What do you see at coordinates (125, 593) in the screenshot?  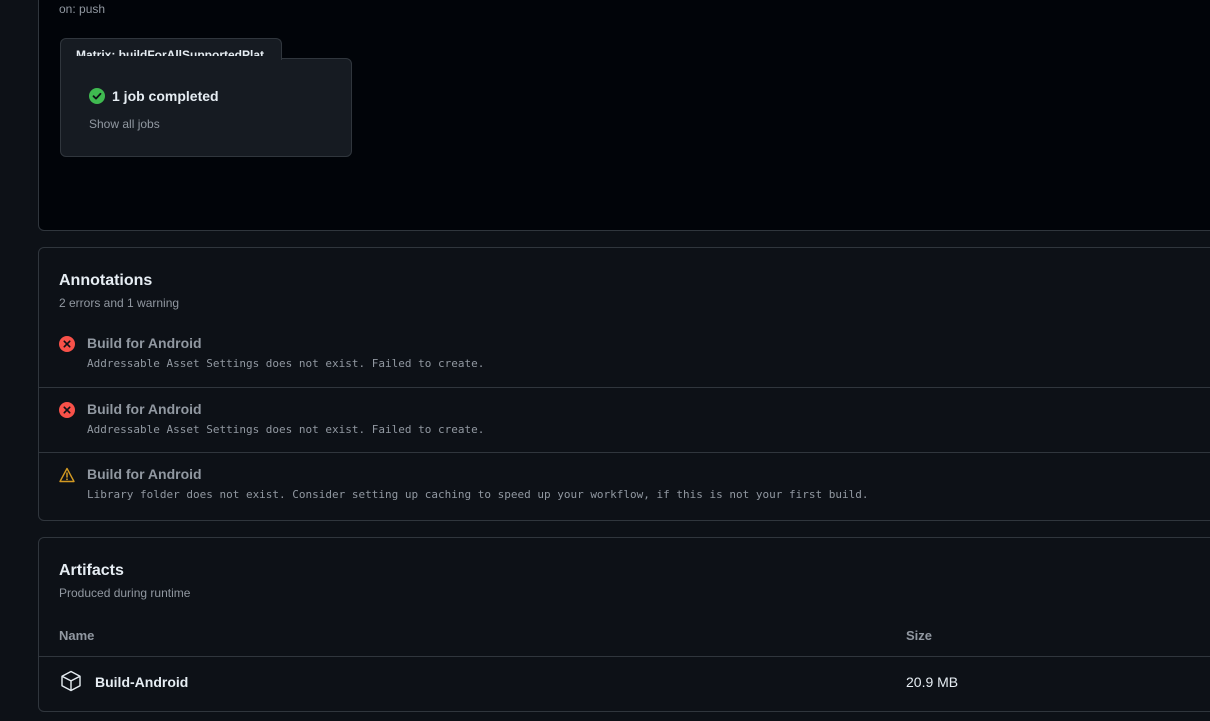 I see `artifacts-subtitle: Produced during runtime` at bounding box center [125, 593].